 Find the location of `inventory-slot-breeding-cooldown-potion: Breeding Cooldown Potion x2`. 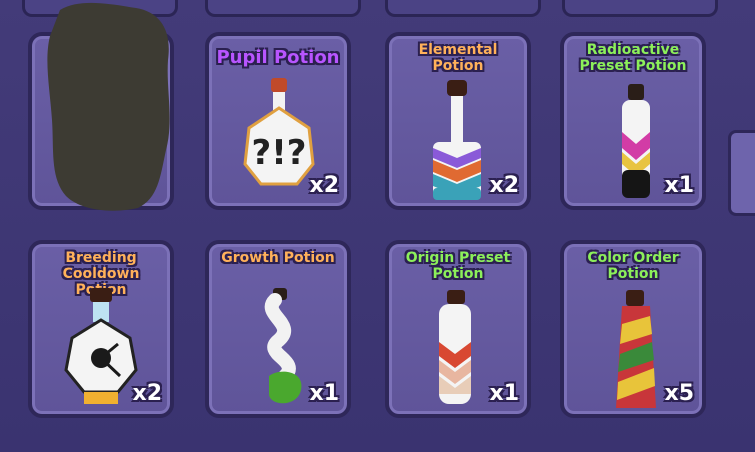

inventory-slot-breeding-cooldown-potion: Breeding Cooldown Potion x2 is located at coordinates (101, 329).